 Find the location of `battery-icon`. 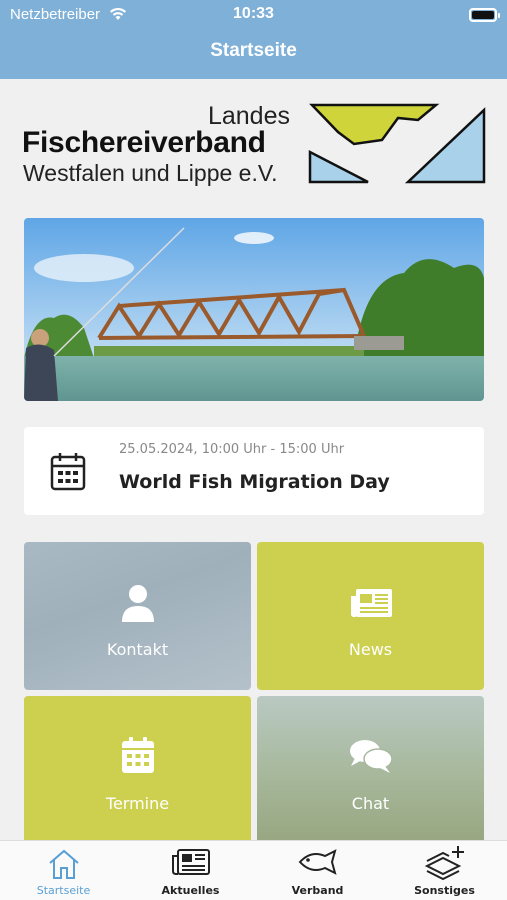

battery-icon is located at coordinates (484, 15).